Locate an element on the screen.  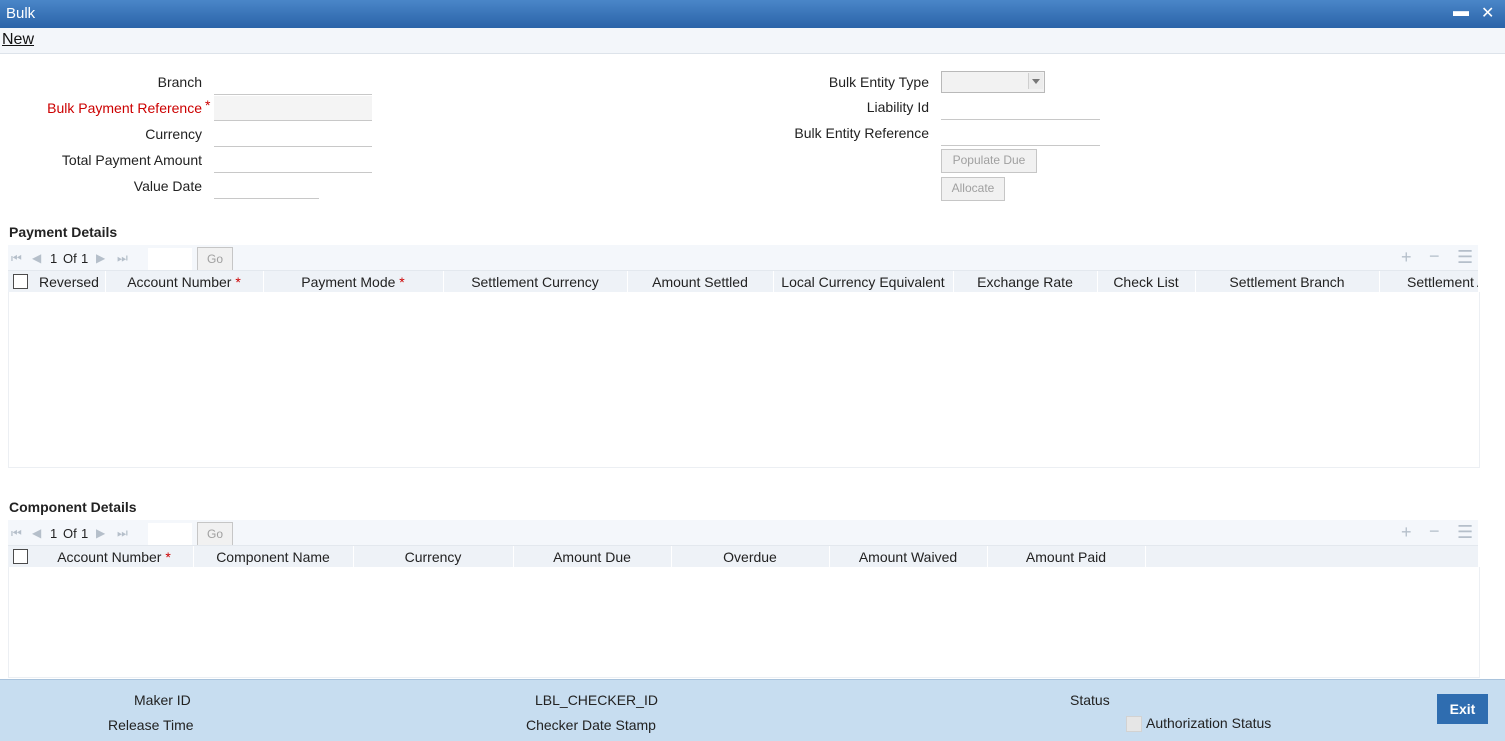
window-title: Bulk is located at coordinates (21, 13).